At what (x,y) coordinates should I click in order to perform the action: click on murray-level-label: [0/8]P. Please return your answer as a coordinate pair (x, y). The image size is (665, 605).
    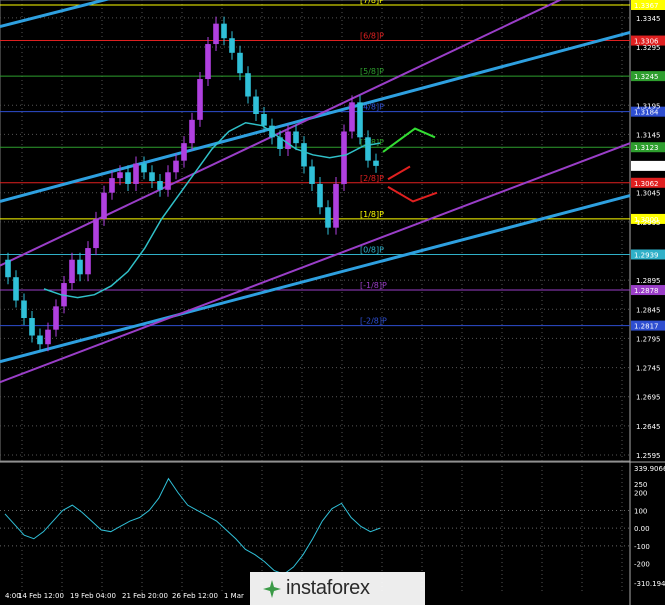
    Looking at the image, I should click on (372, 249).